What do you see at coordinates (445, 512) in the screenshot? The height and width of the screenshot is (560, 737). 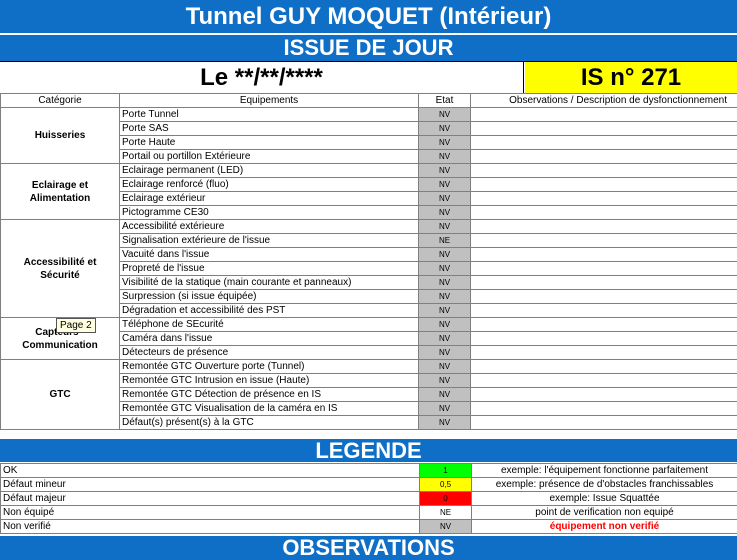 I see `legend-swatch: NE` at bounding box center [445, 512].